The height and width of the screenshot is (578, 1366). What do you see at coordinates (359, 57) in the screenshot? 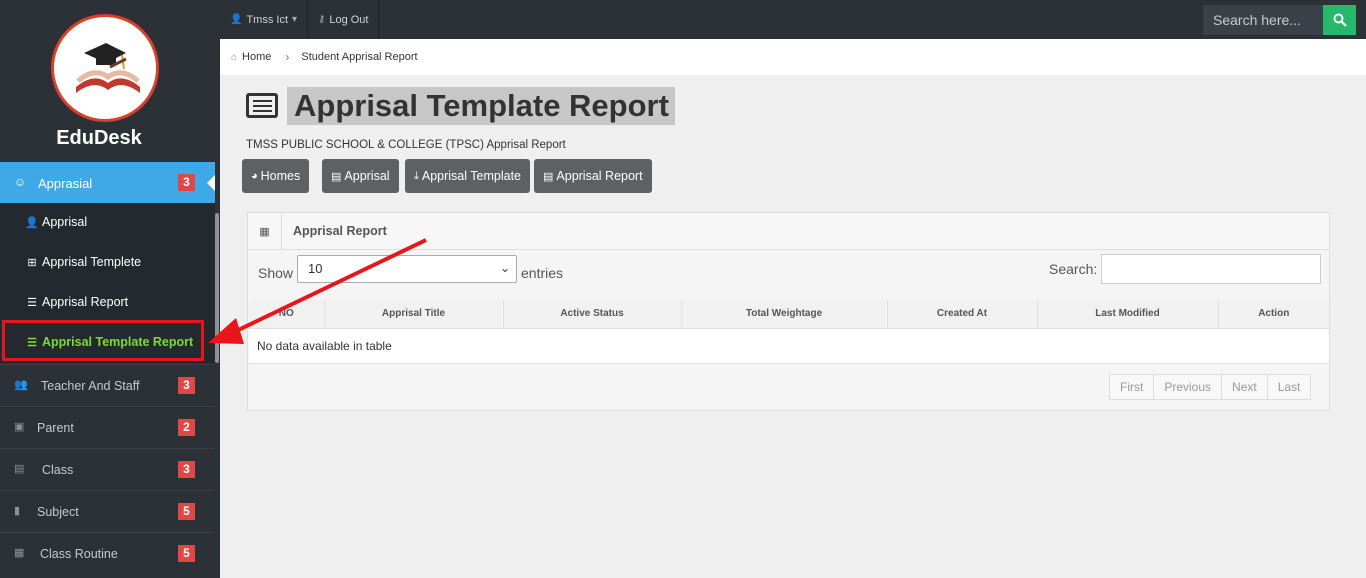
I see `breadcrumb-current: Student Apprisal Report` at bounding box center [359, 57].